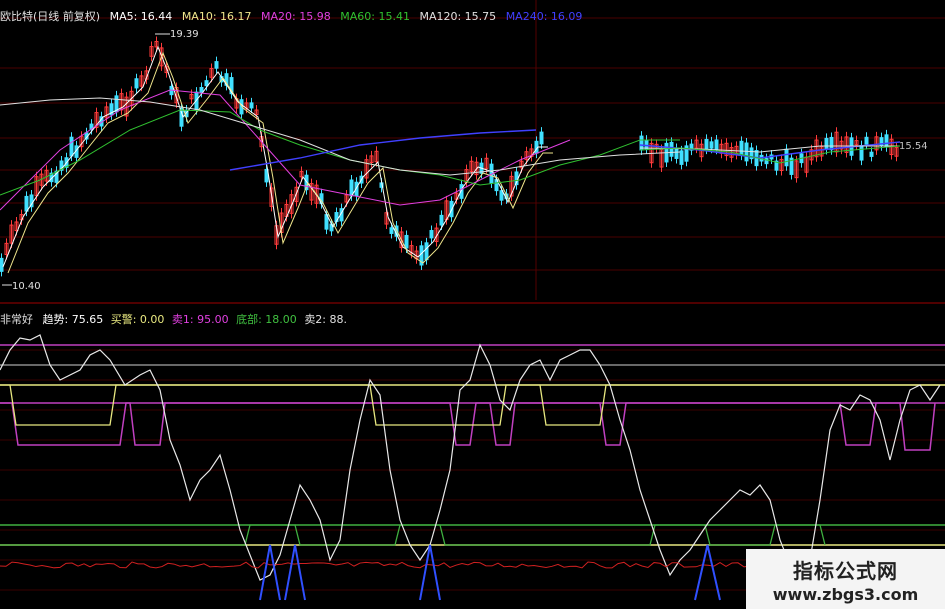  I want to click on sell2-value: 卖2: 88., so click(326, 319).